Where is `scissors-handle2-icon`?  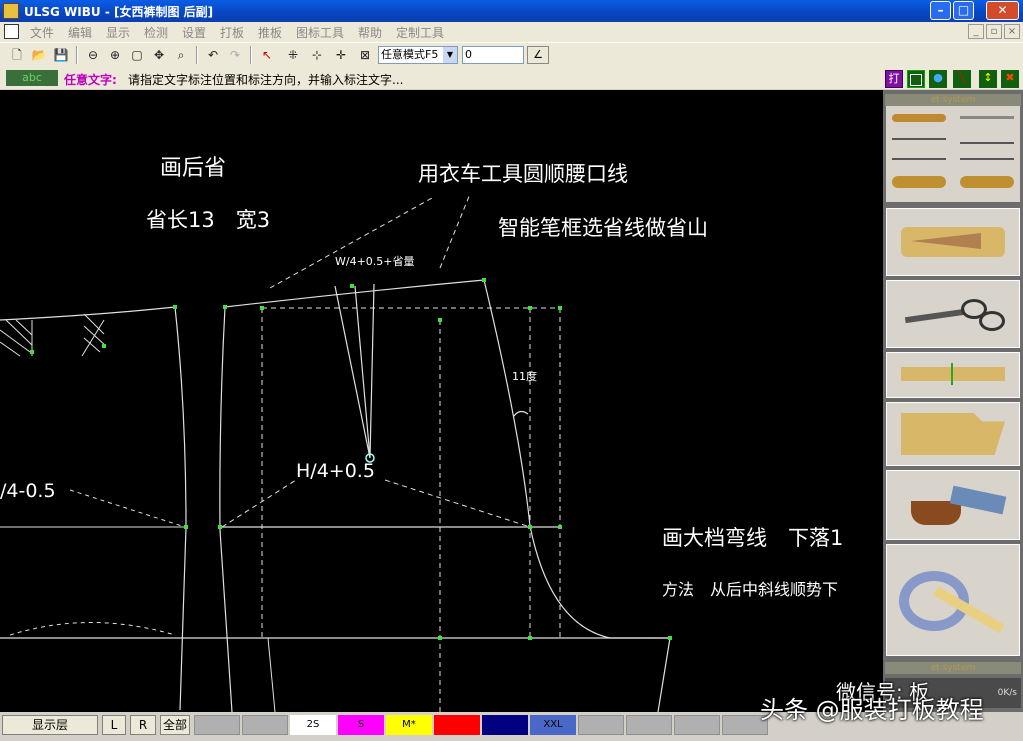 scissors-handle2-icon is located at coordinates (992, 321).